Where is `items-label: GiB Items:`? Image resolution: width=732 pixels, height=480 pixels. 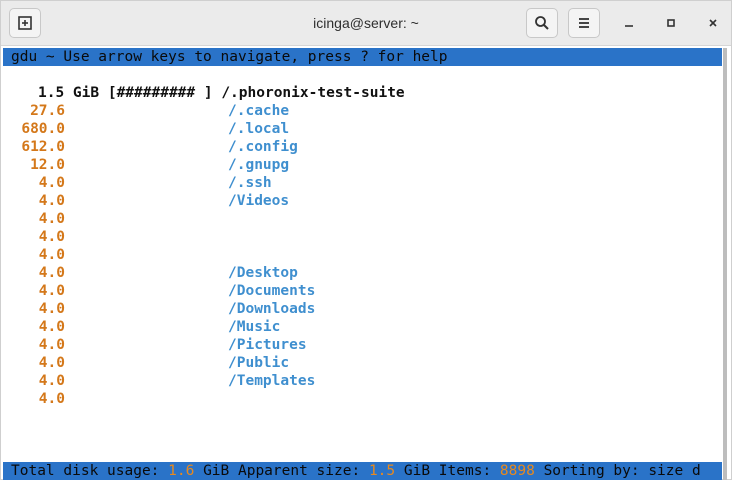
items-label: GiB Items: is located at coordinates (447, 471).